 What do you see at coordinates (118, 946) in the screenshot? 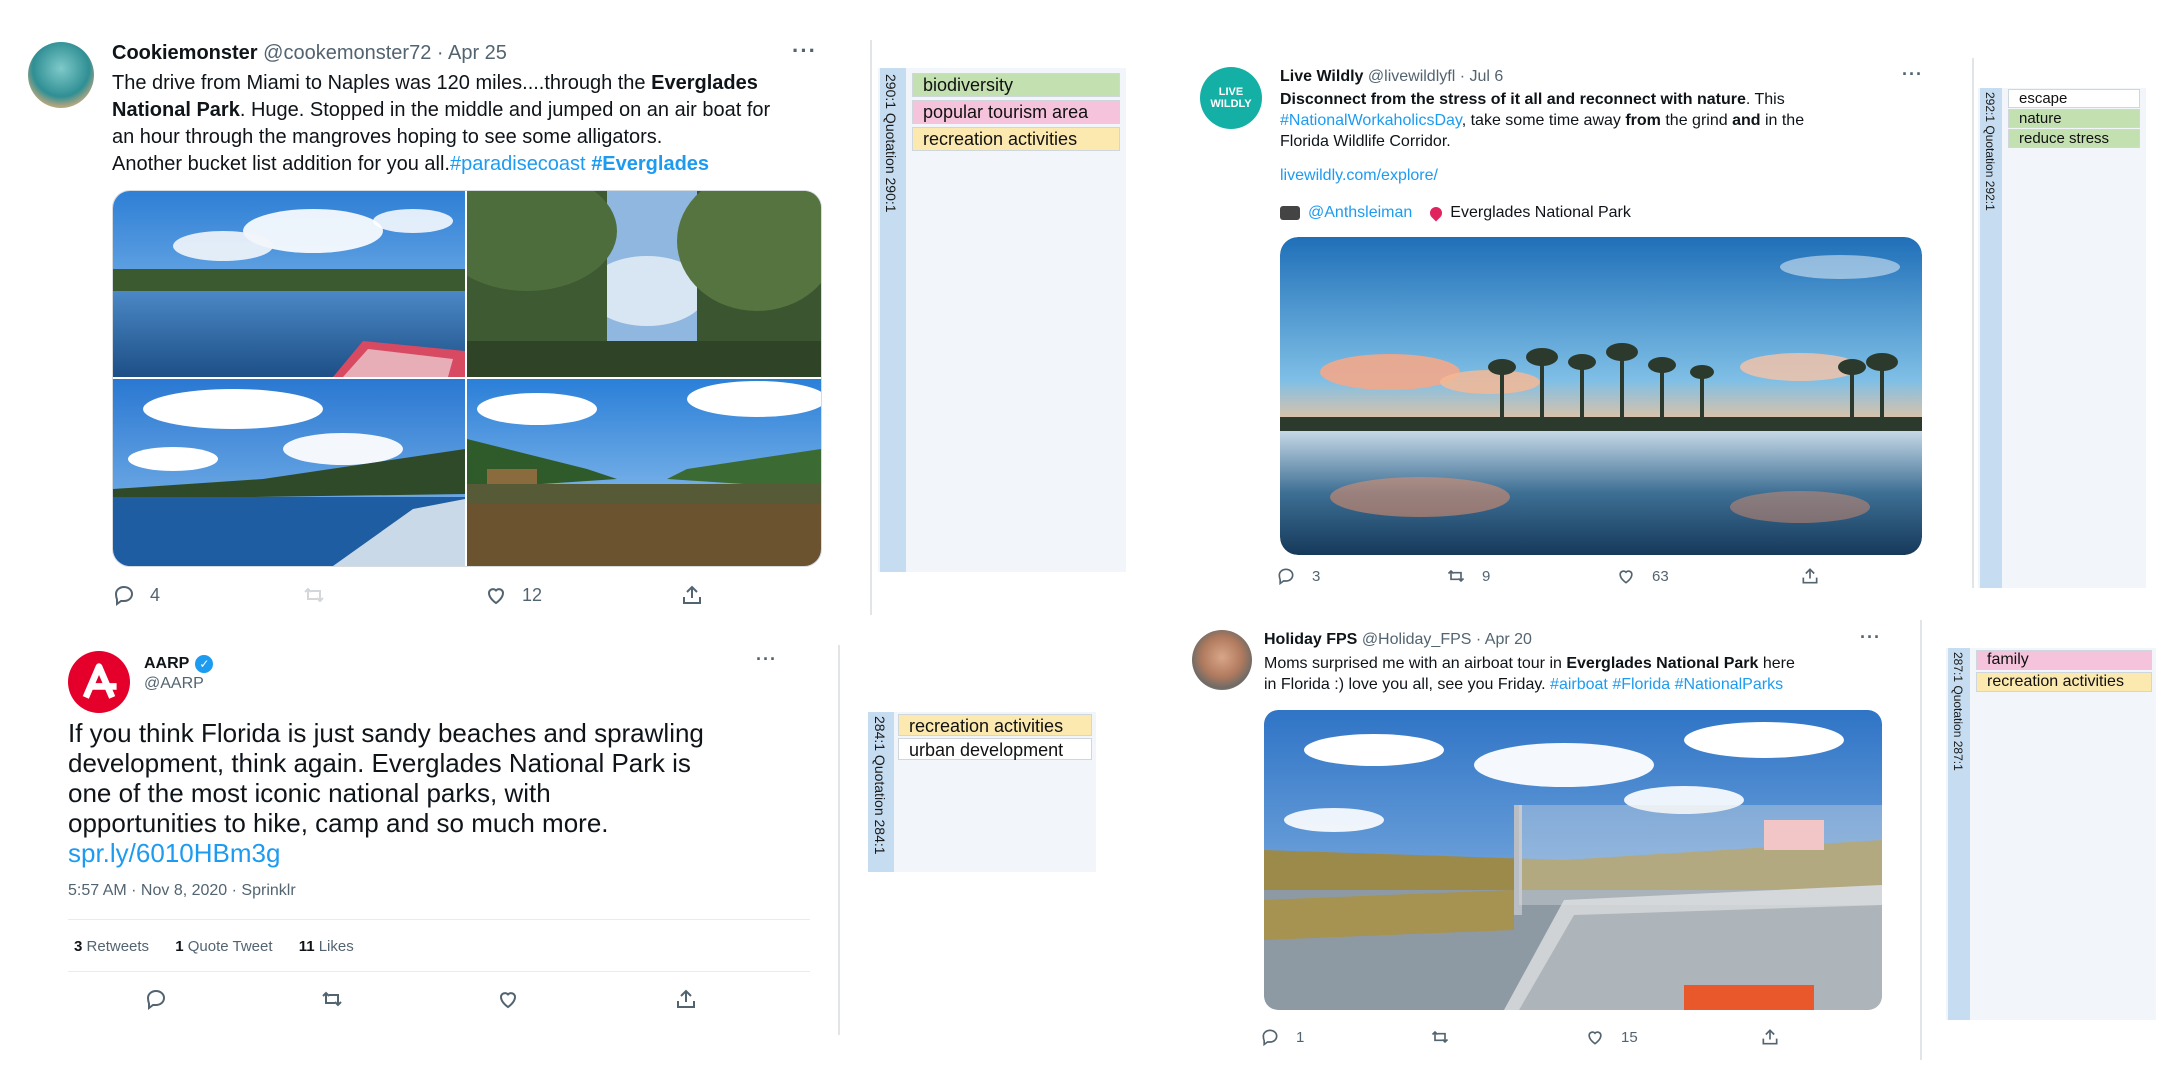
I see `retweets-label: Retweets` at bounding box center [118, 946].